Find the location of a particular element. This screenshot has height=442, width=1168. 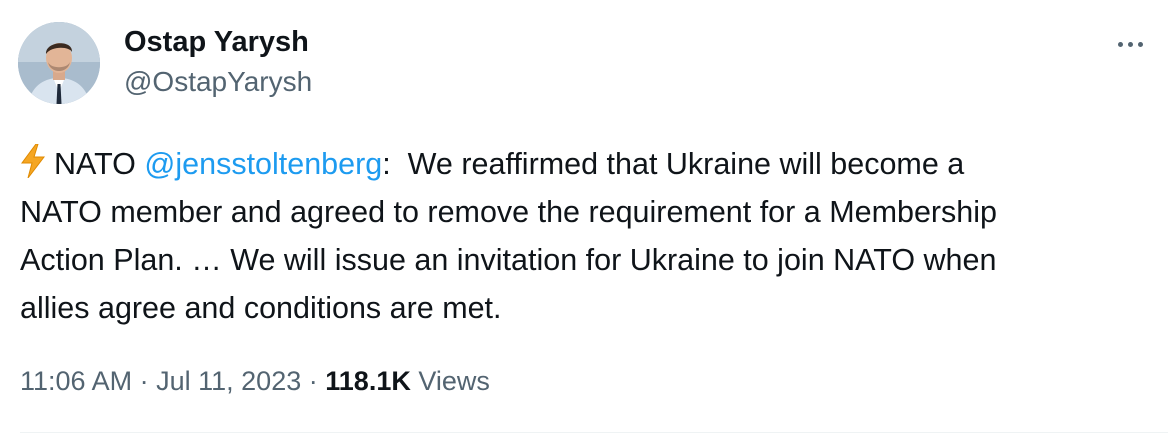

tweet-meta: 11:06 AM · Jul 11, 2023 · 118.1K Views is located at coordinates (255, 381).